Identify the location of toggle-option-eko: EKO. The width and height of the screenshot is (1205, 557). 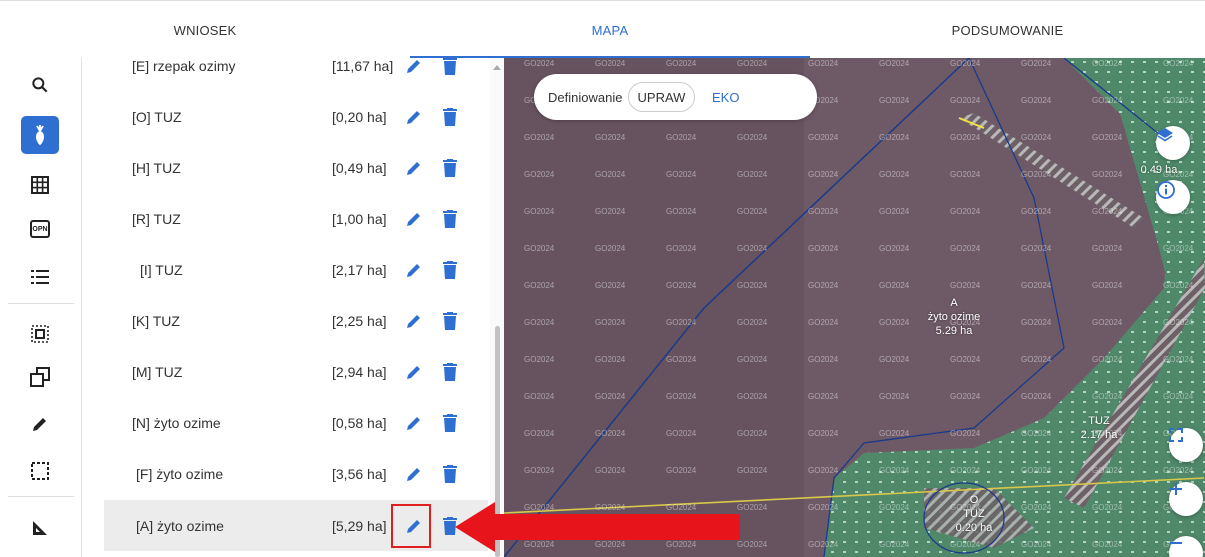
(725, 97).